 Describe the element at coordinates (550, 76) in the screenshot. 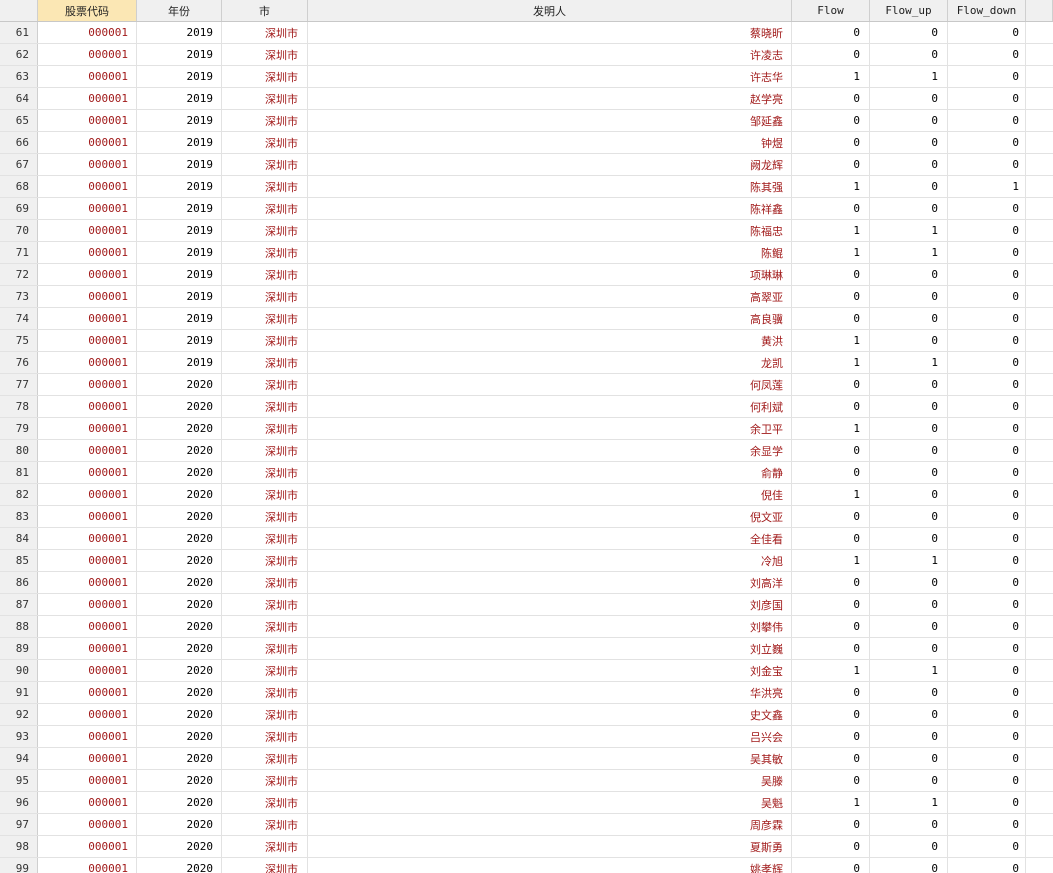

I see `cell-inventor: 许志华` at that location.